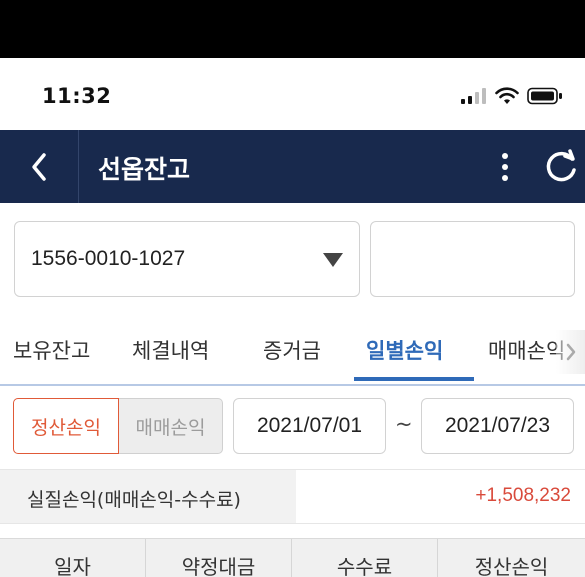 The height and width of the screenshot is (577, 585). Describe the element at coordinates (292, 166) in the screenshot. I see `app-header: 선옵잔고` at that location.